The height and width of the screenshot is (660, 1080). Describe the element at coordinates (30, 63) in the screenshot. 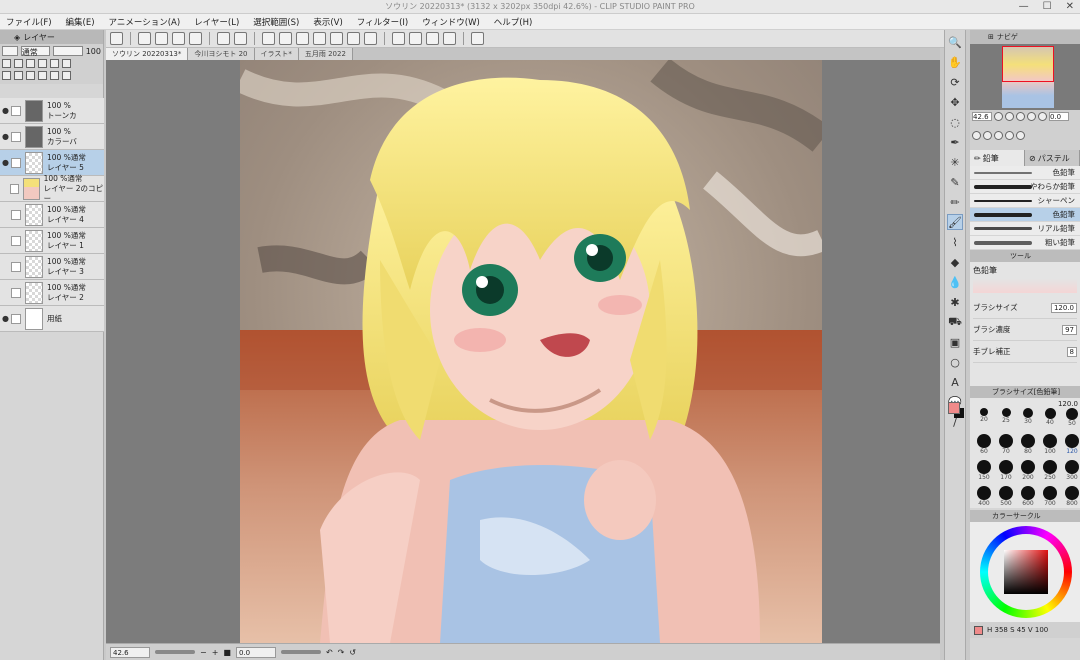

I see `draft-icon` at that location.